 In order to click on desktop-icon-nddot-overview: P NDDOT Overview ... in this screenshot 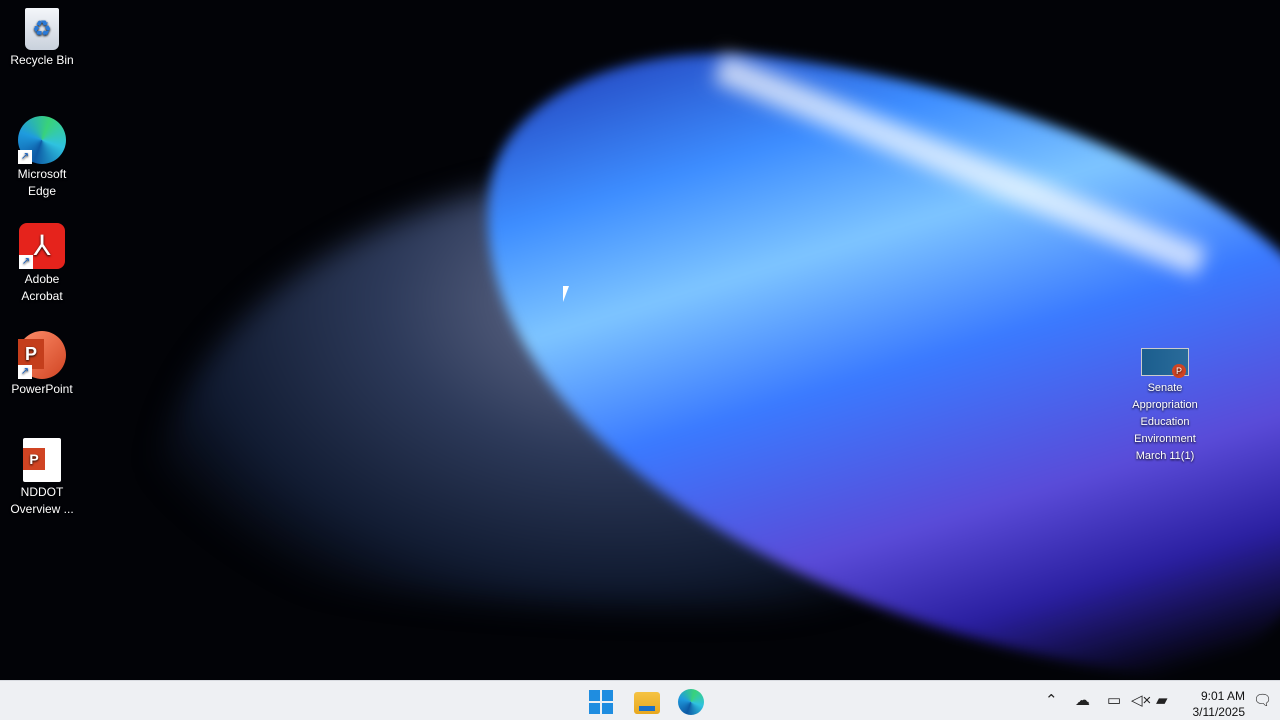, I will do `click(42, 478)`.